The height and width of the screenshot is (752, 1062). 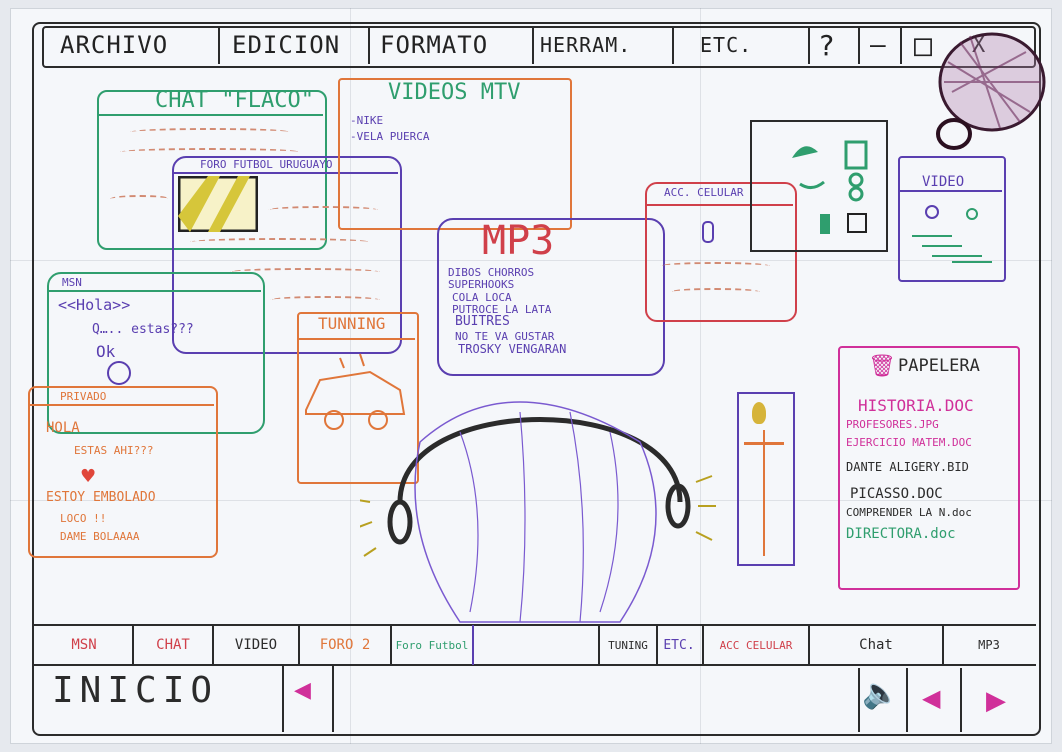 I want to click on phone-icon, so click(x=708, y=232).